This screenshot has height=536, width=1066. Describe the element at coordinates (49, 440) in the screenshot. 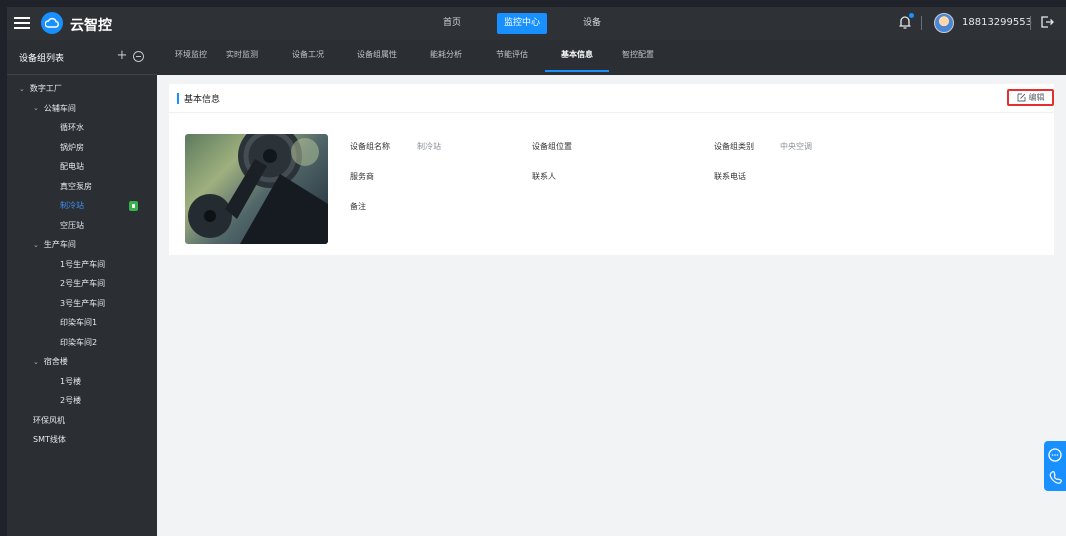

I see `tree-node-label: SMT线体` at that location.